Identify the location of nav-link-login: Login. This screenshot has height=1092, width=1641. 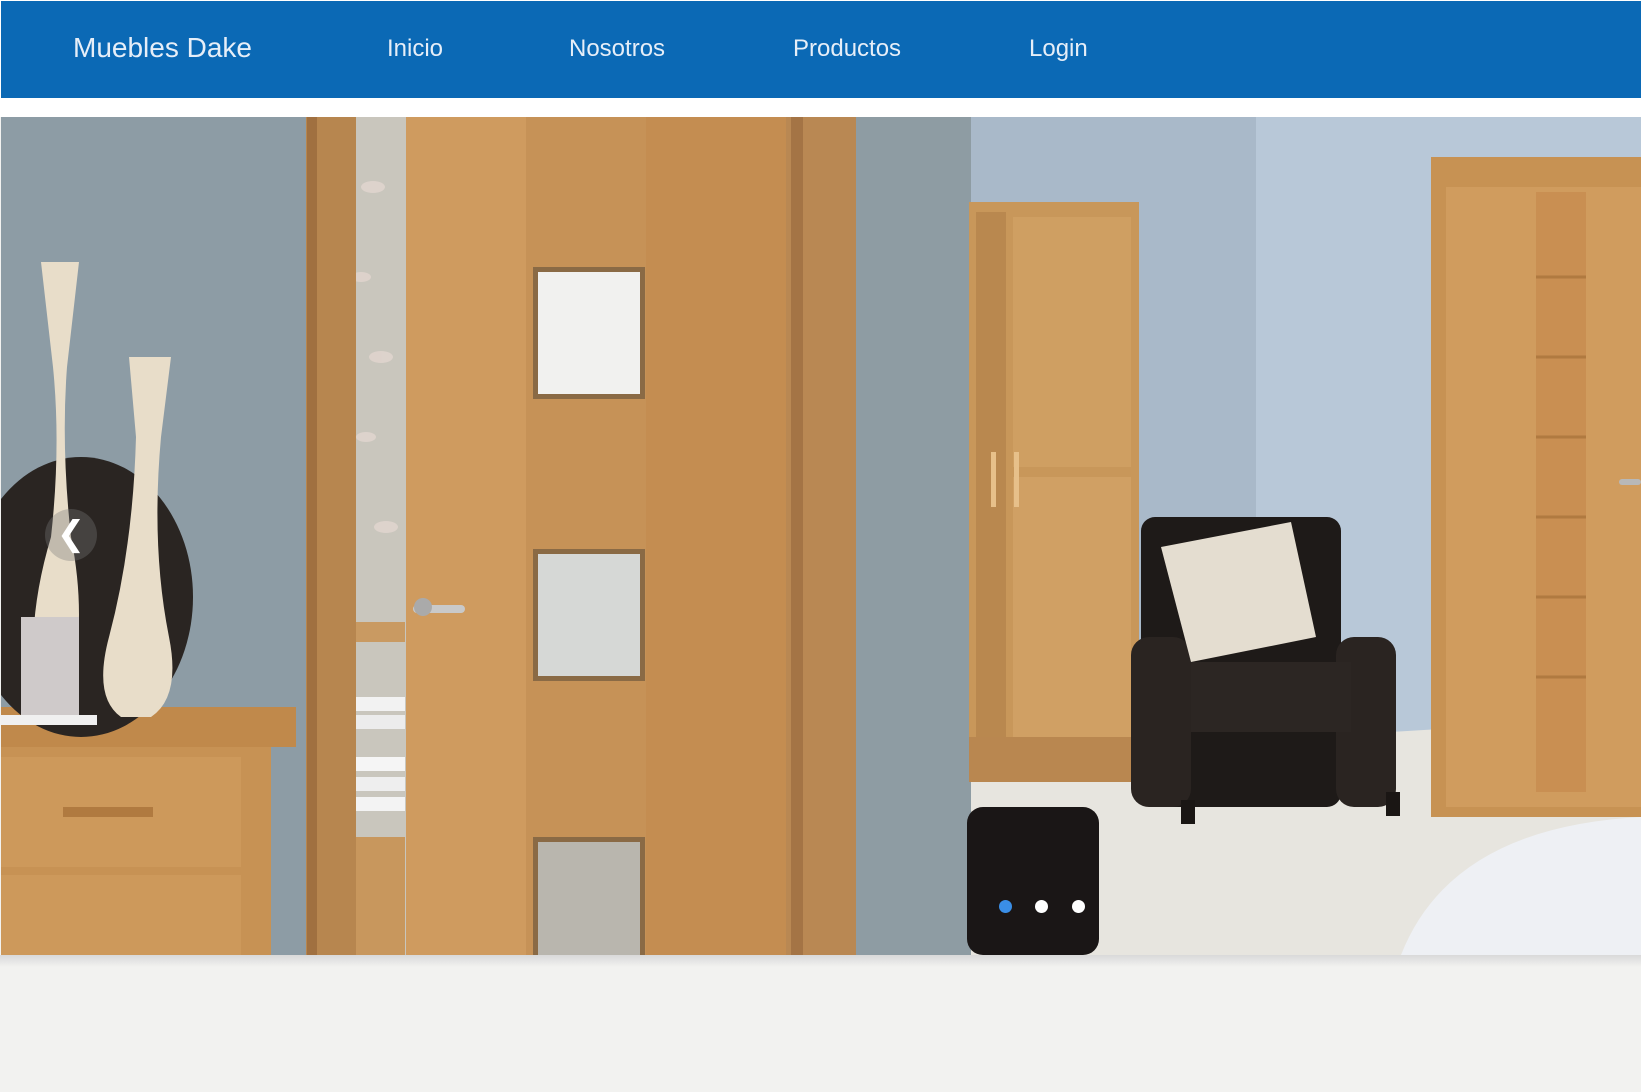
(1058, 49).